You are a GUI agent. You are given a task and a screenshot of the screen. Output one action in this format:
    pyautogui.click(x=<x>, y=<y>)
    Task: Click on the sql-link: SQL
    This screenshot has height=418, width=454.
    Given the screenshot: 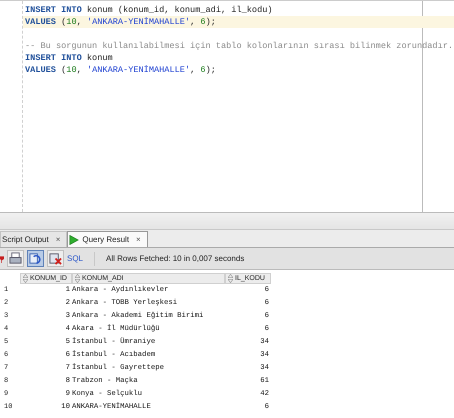 What is the action you would take?
    pyautogui.click(x=75, y=258)
    